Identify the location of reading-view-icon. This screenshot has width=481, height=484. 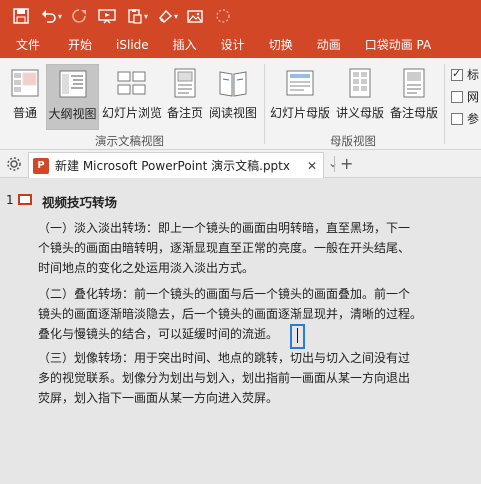
(233, 84).